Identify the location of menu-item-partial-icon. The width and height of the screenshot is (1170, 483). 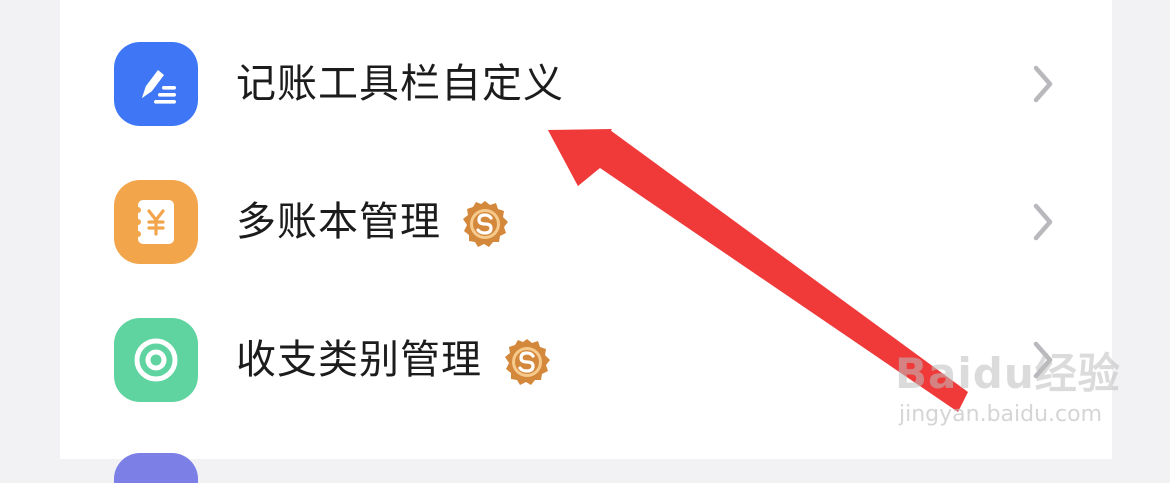
(156, 468).